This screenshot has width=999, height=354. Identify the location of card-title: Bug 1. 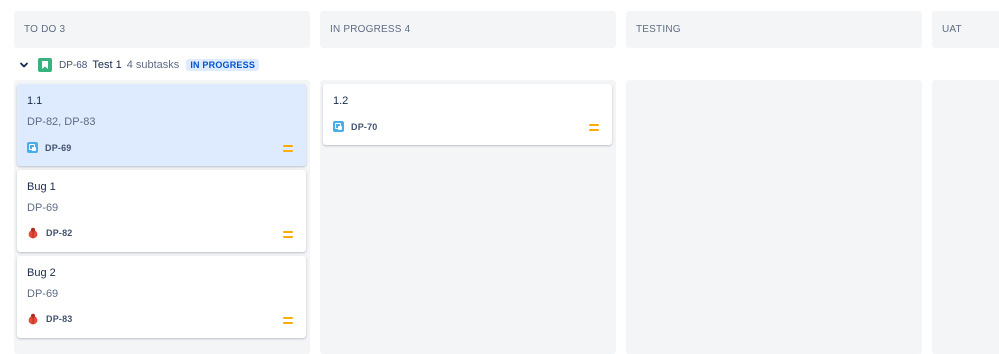
(41, 187).